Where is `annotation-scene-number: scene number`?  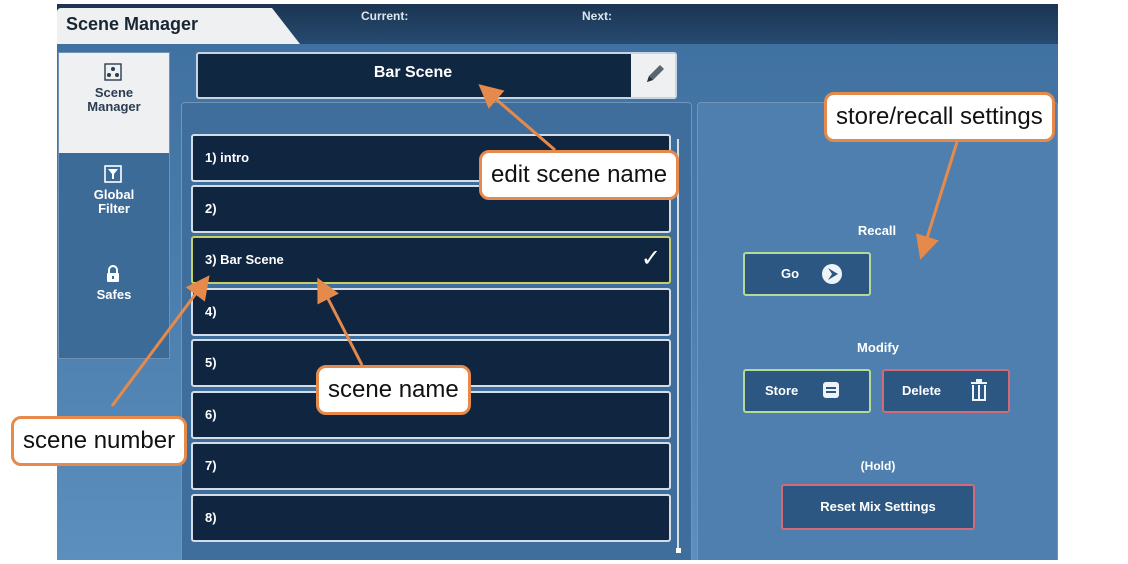
annotation-scene-number: scene number is located at coordinates (99, 441).